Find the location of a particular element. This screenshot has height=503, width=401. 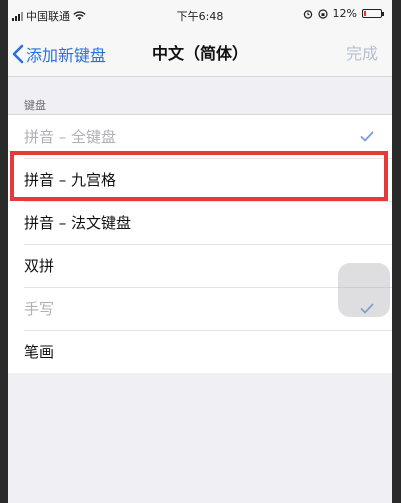

keyboard-option-handwriting: 手写 is located at coordinates (200, 308).